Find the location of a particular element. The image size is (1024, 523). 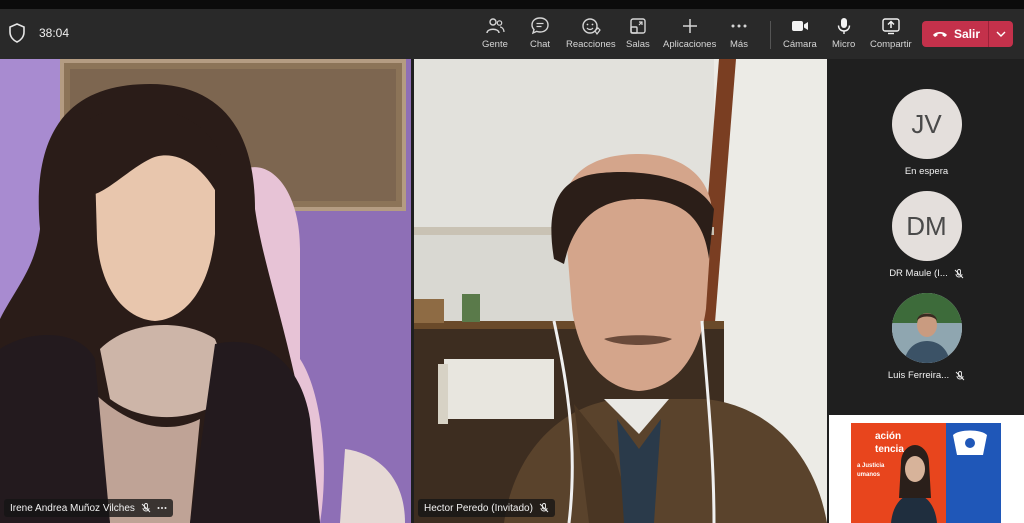

share-icon is located at coordinates (891, 26).